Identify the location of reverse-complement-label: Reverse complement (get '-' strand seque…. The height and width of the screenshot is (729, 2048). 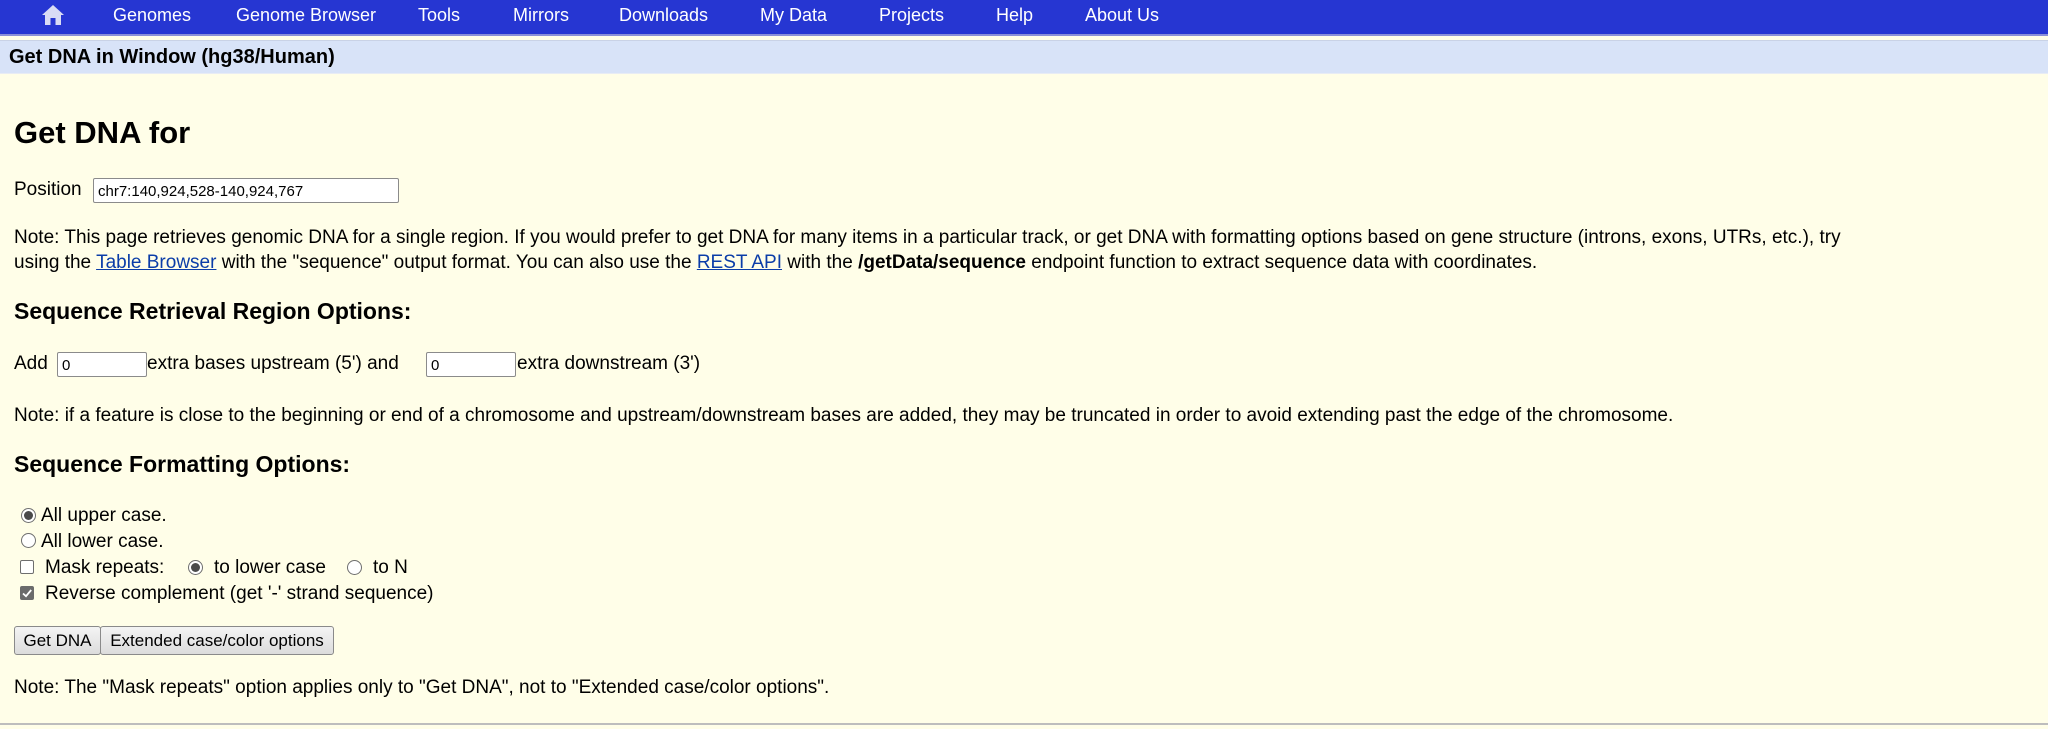
(239, 593).